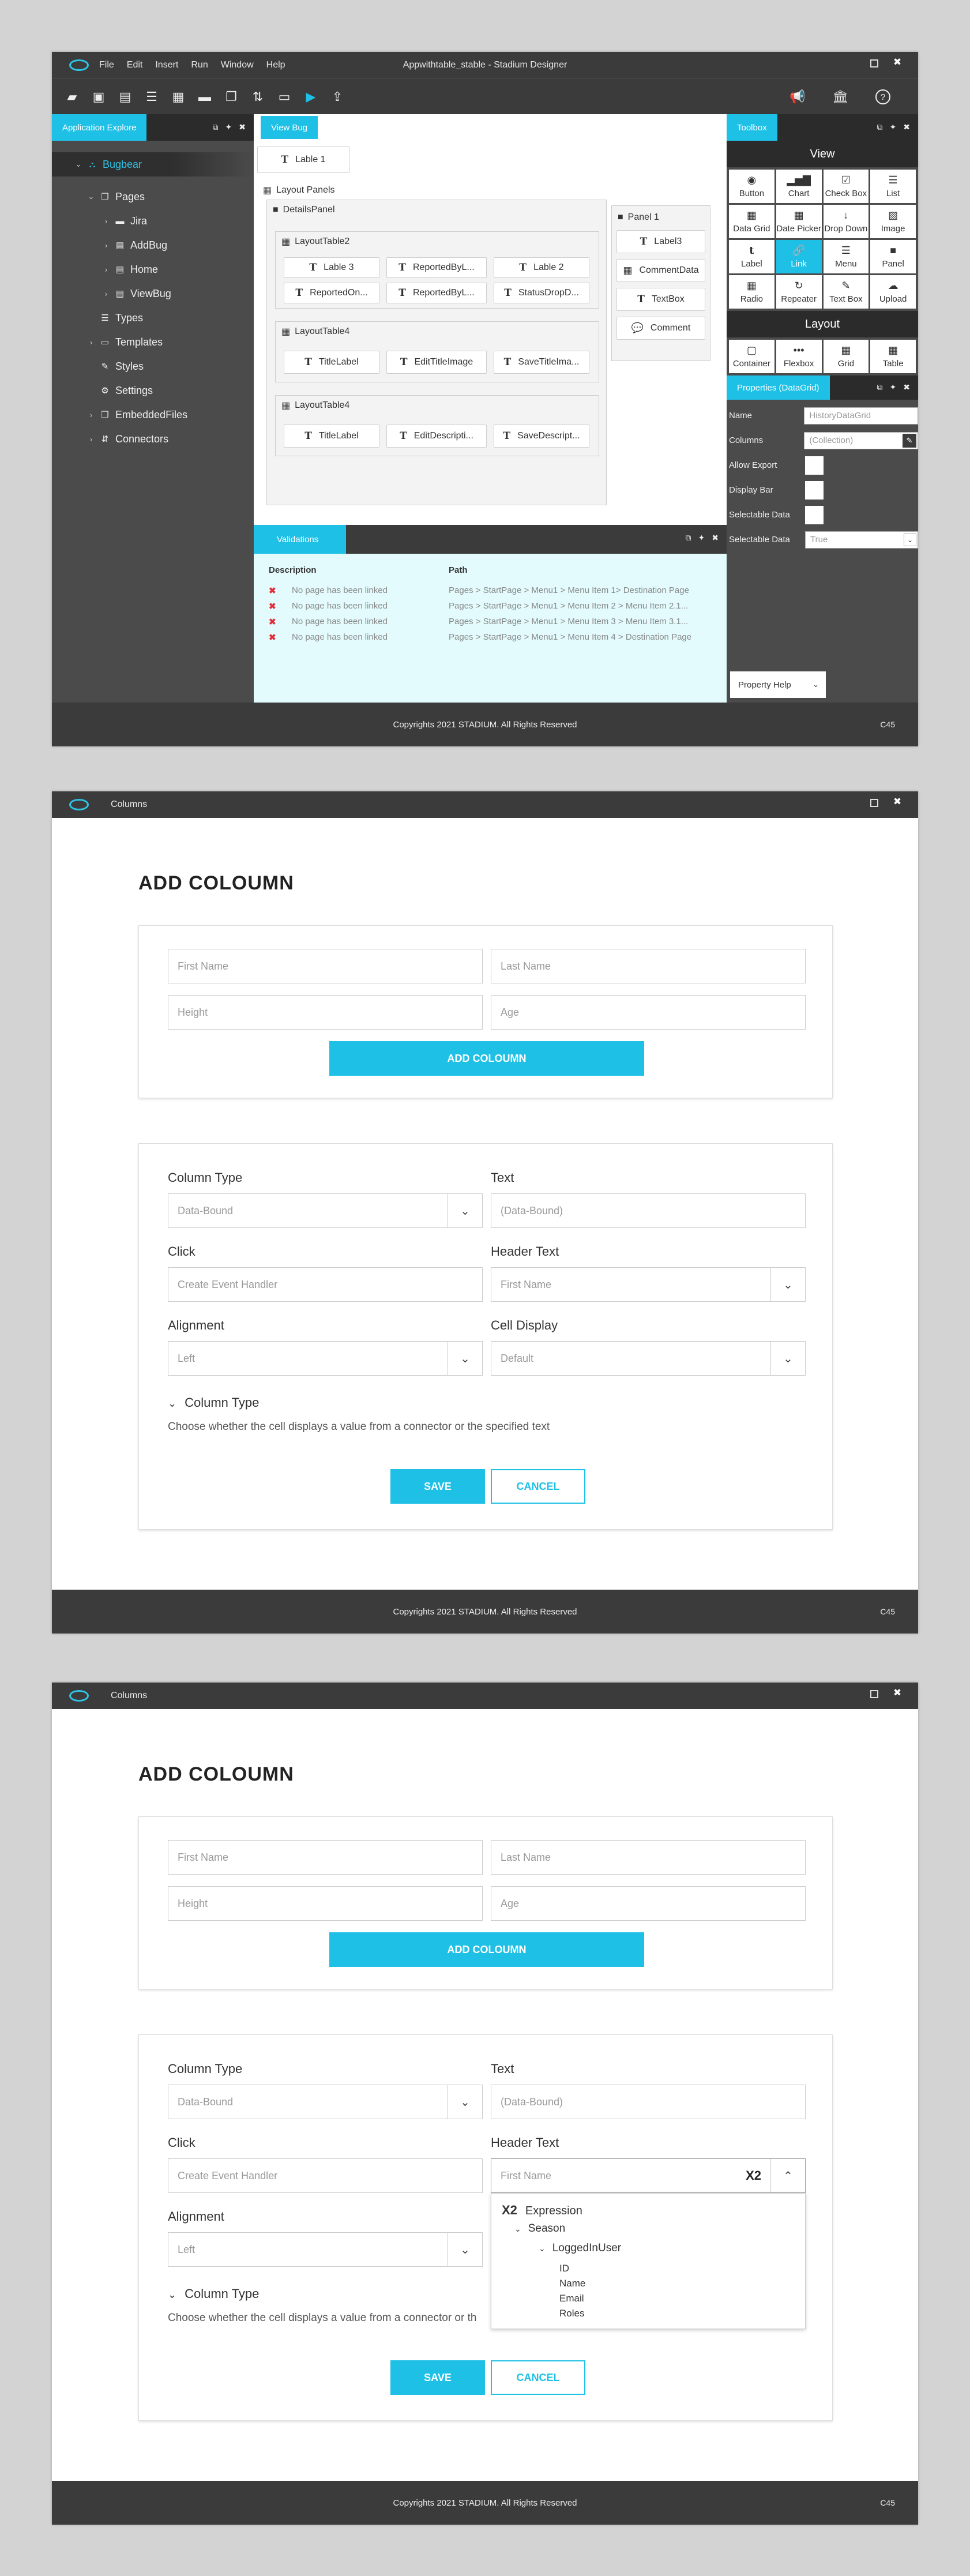 The height and width of the screenshot is (2576, 970). Describe the element at coordinates (814, 514) in the screenshot. I see `selectable-data-checkbox` at that location.